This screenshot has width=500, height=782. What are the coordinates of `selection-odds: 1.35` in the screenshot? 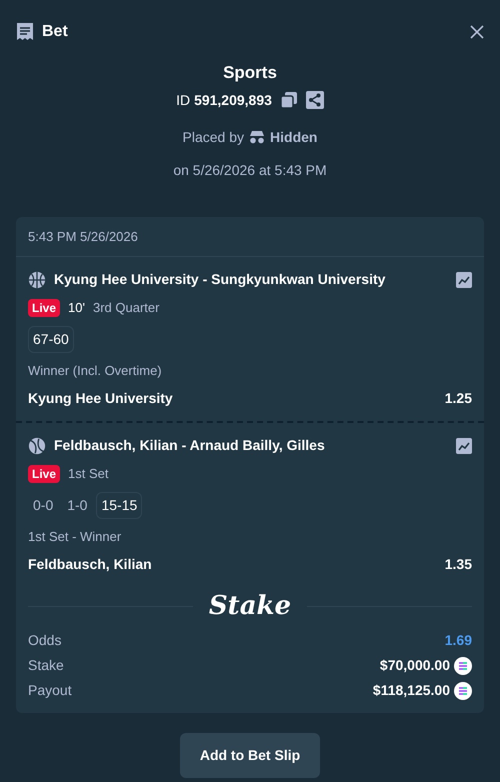 It's located at (458, 564).